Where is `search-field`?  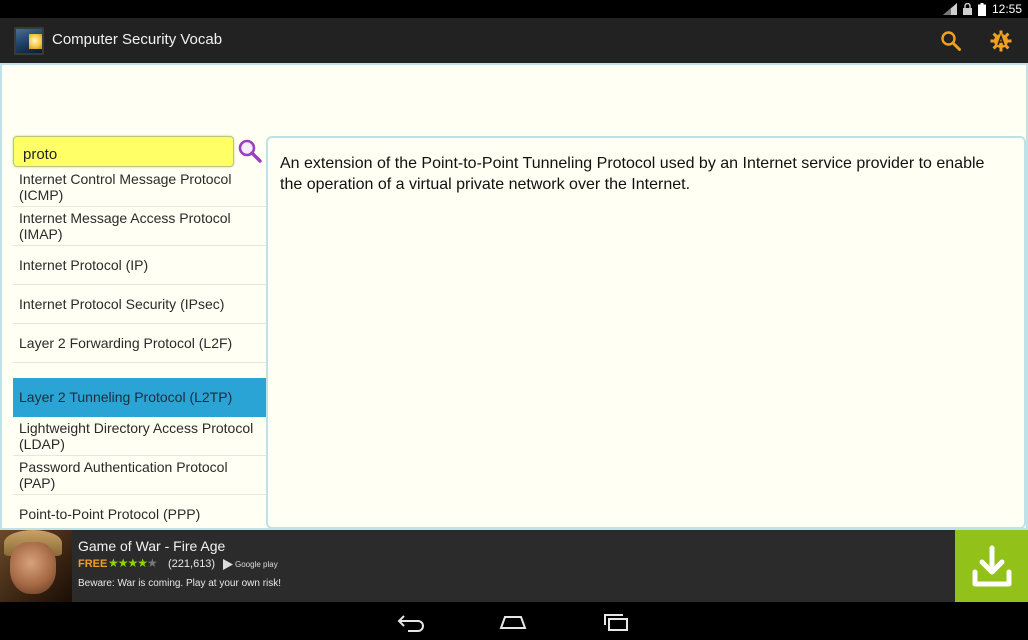 search-field is located at coordinates (123, 151).